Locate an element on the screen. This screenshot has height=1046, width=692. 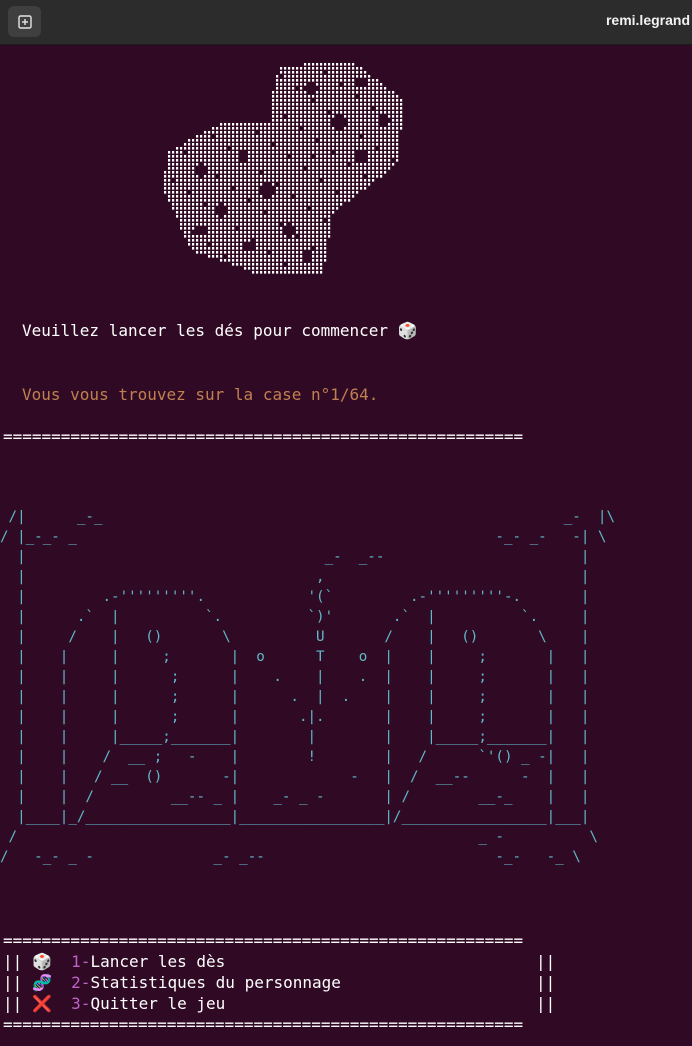
menu-item-roll: || 🎲 1-Lancer les dès || is located at coordinates (279, 961).